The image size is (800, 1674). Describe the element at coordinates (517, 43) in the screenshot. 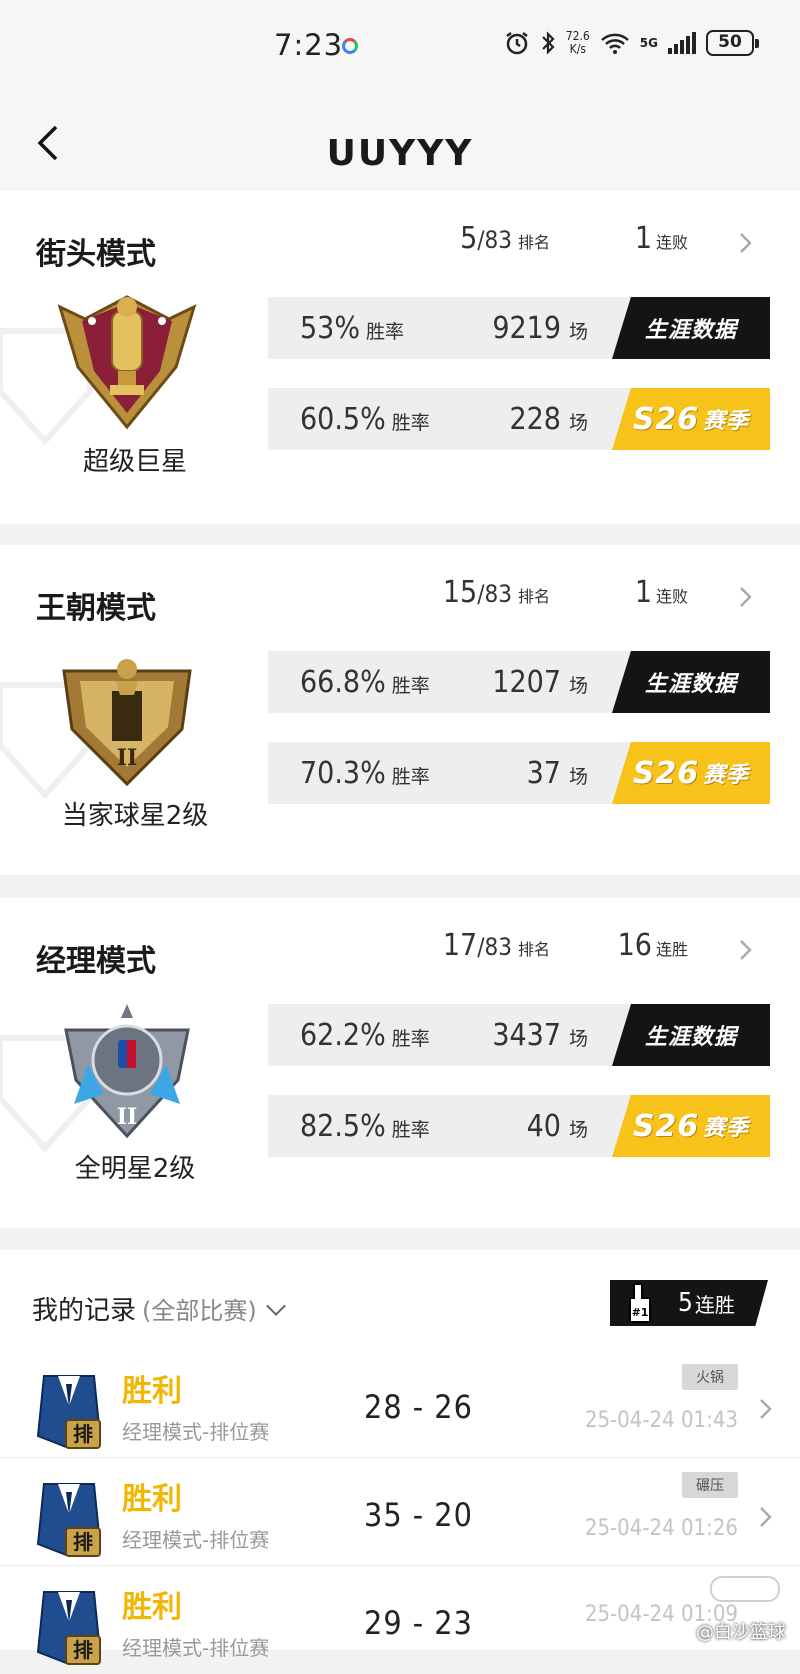

I see `alarm-icon` at that location.